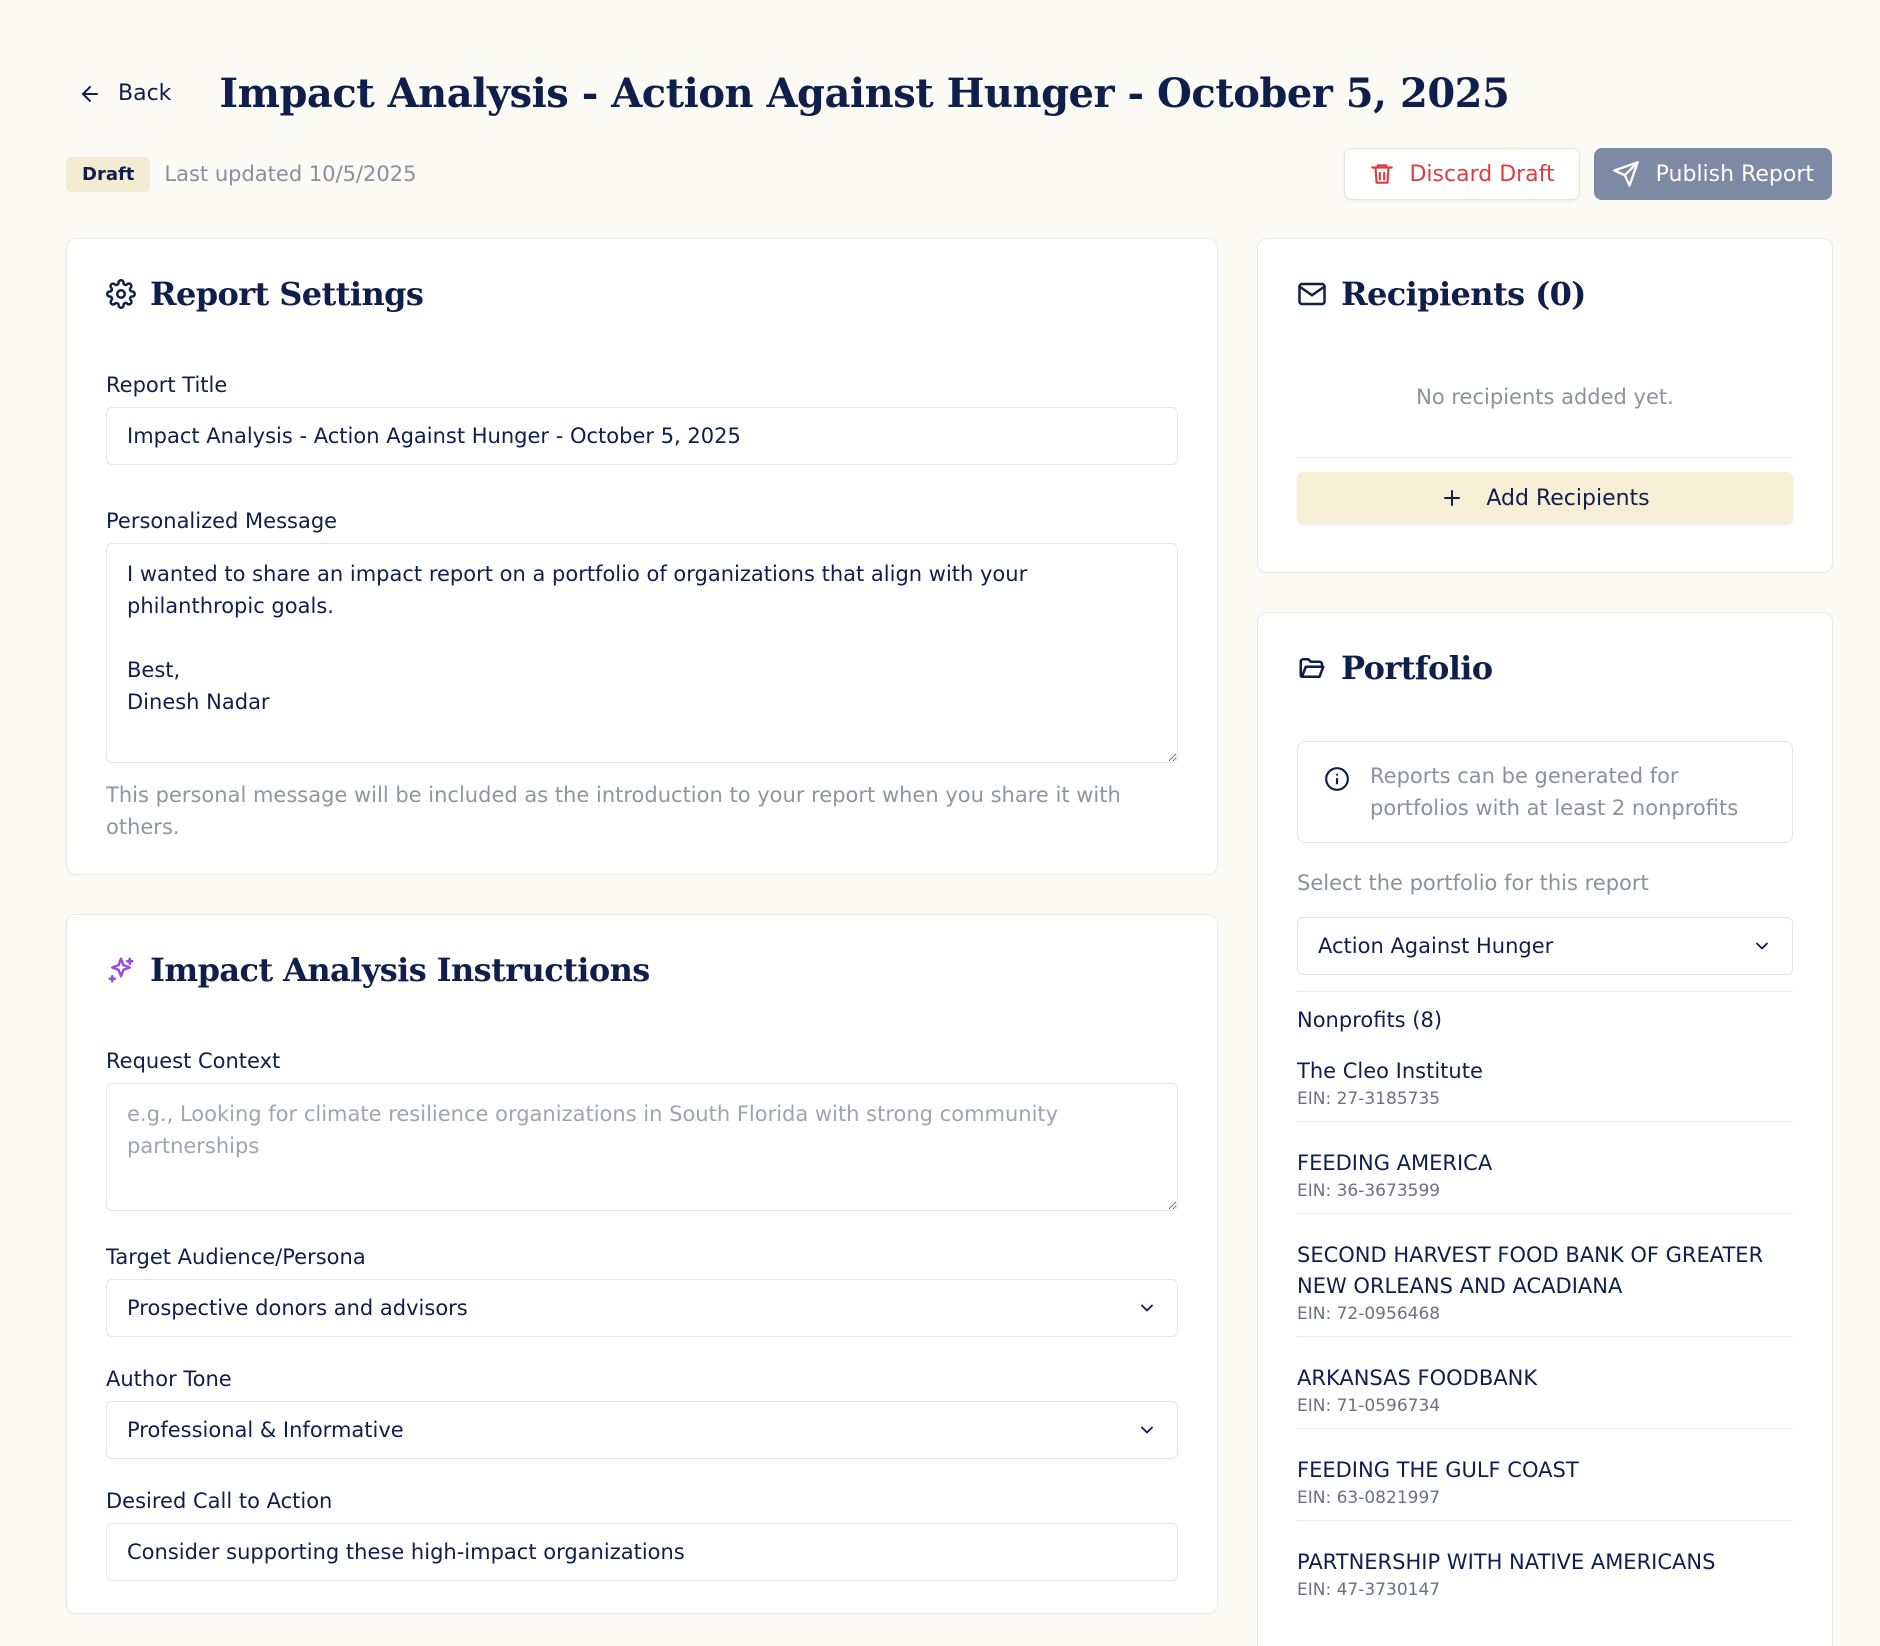 This screenshot has width=1880, height=1646. What do you see at coordinates (1370, 1020) in the screenshot?
I see `nonprofits-heading: Nonprofits (8)` at bounding box center [1370, 1020].